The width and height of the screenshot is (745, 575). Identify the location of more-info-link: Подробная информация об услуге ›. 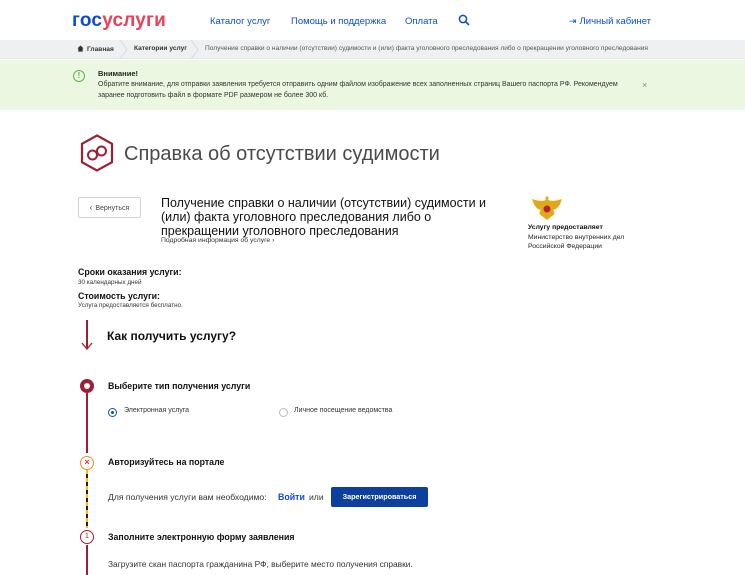
(217, 240).